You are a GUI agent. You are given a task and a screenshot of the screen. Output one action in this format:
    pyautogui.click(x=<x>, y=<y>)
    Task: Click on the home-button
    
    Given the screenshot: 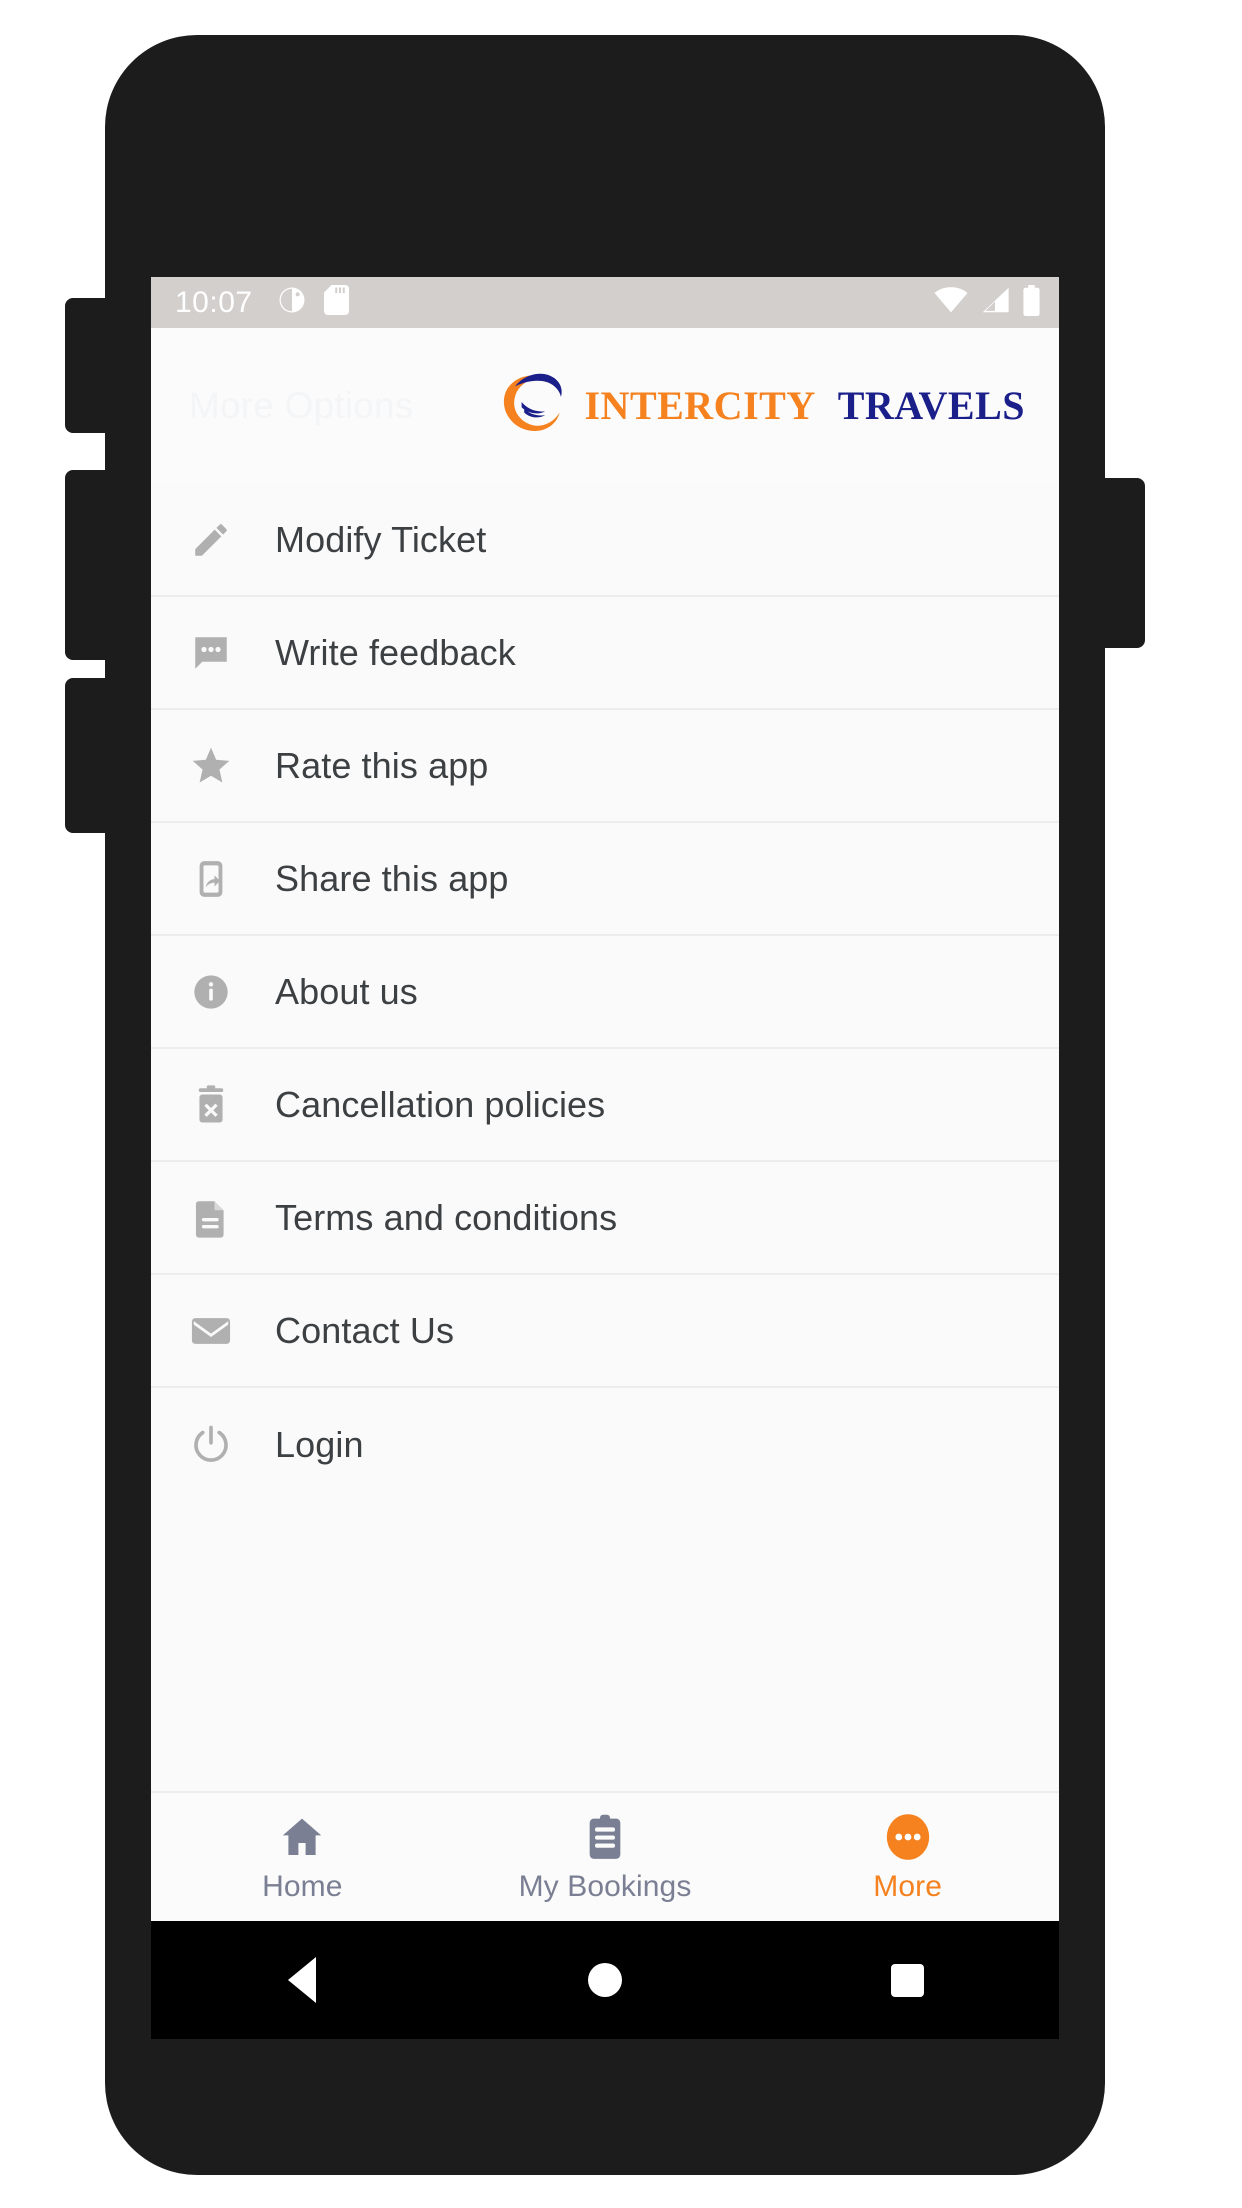 What is the action you would take?
    pyautogui.click(x=605, y=1980)
    